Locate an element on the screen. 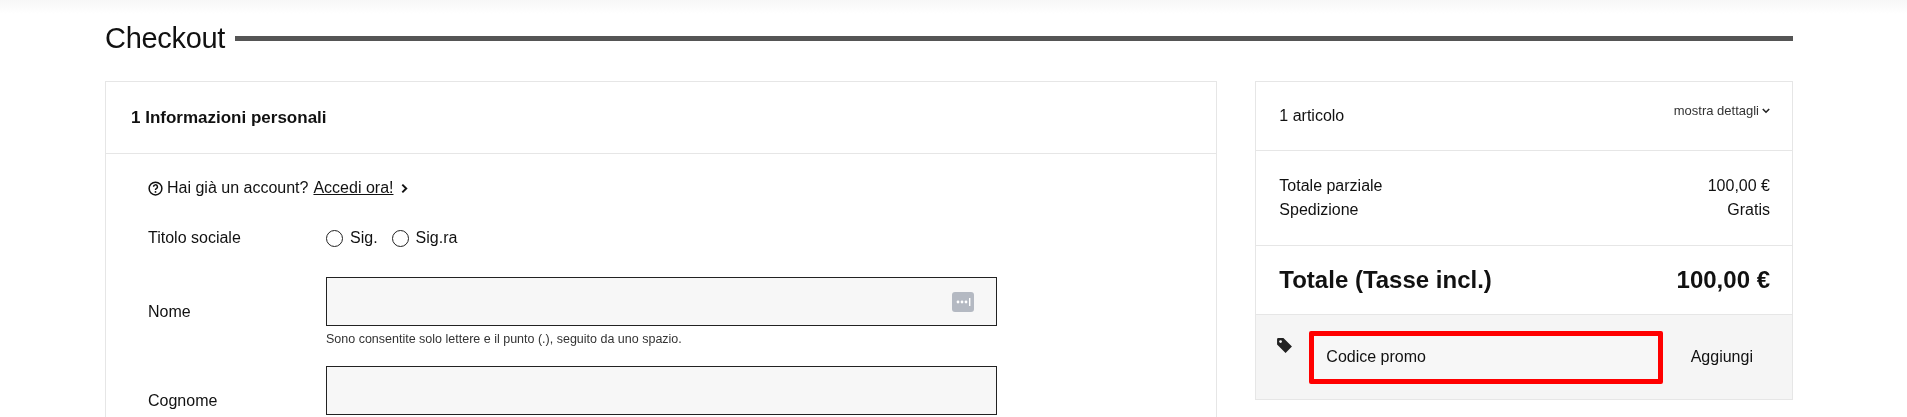 The width and height of the screenshot is (1907, 417). promo-code-input: Codice promo is located at coordinates (1486, 357).